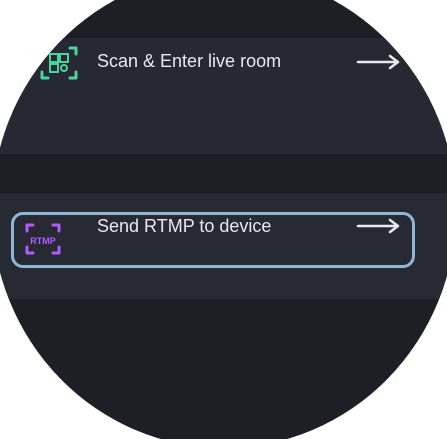 Image resolution: width=447 pixels, height=439 pixels. I want to click on send-rtmp-to-device-label: Send RTMP to device, so click(184, 226).